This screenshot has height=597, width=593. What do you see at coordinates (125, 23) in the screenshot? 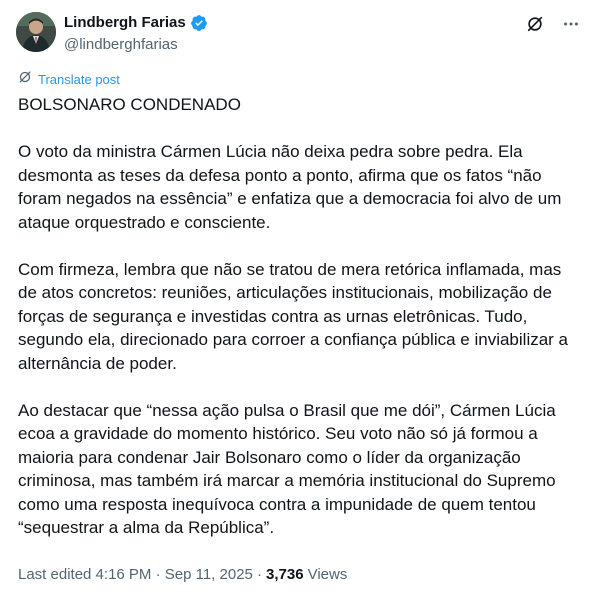
I see `author-name: Lindbergh Farias` at bounding box center [125, 23].